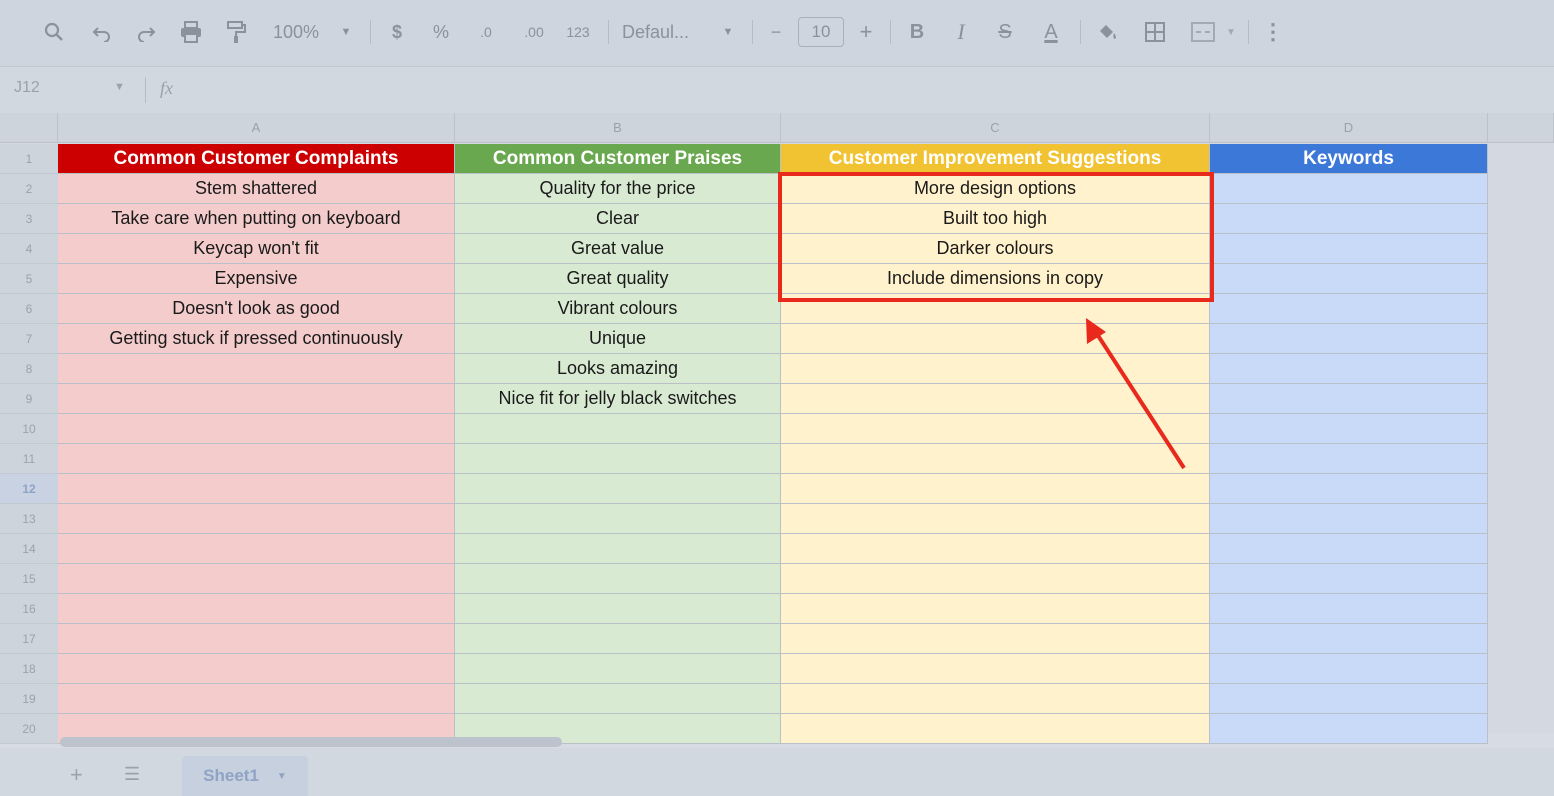 The height and width of the screenshot is (796, 1554). Describe the element at coordinates (996, 237) in the screenshot. I see `highlight-box` at that location.